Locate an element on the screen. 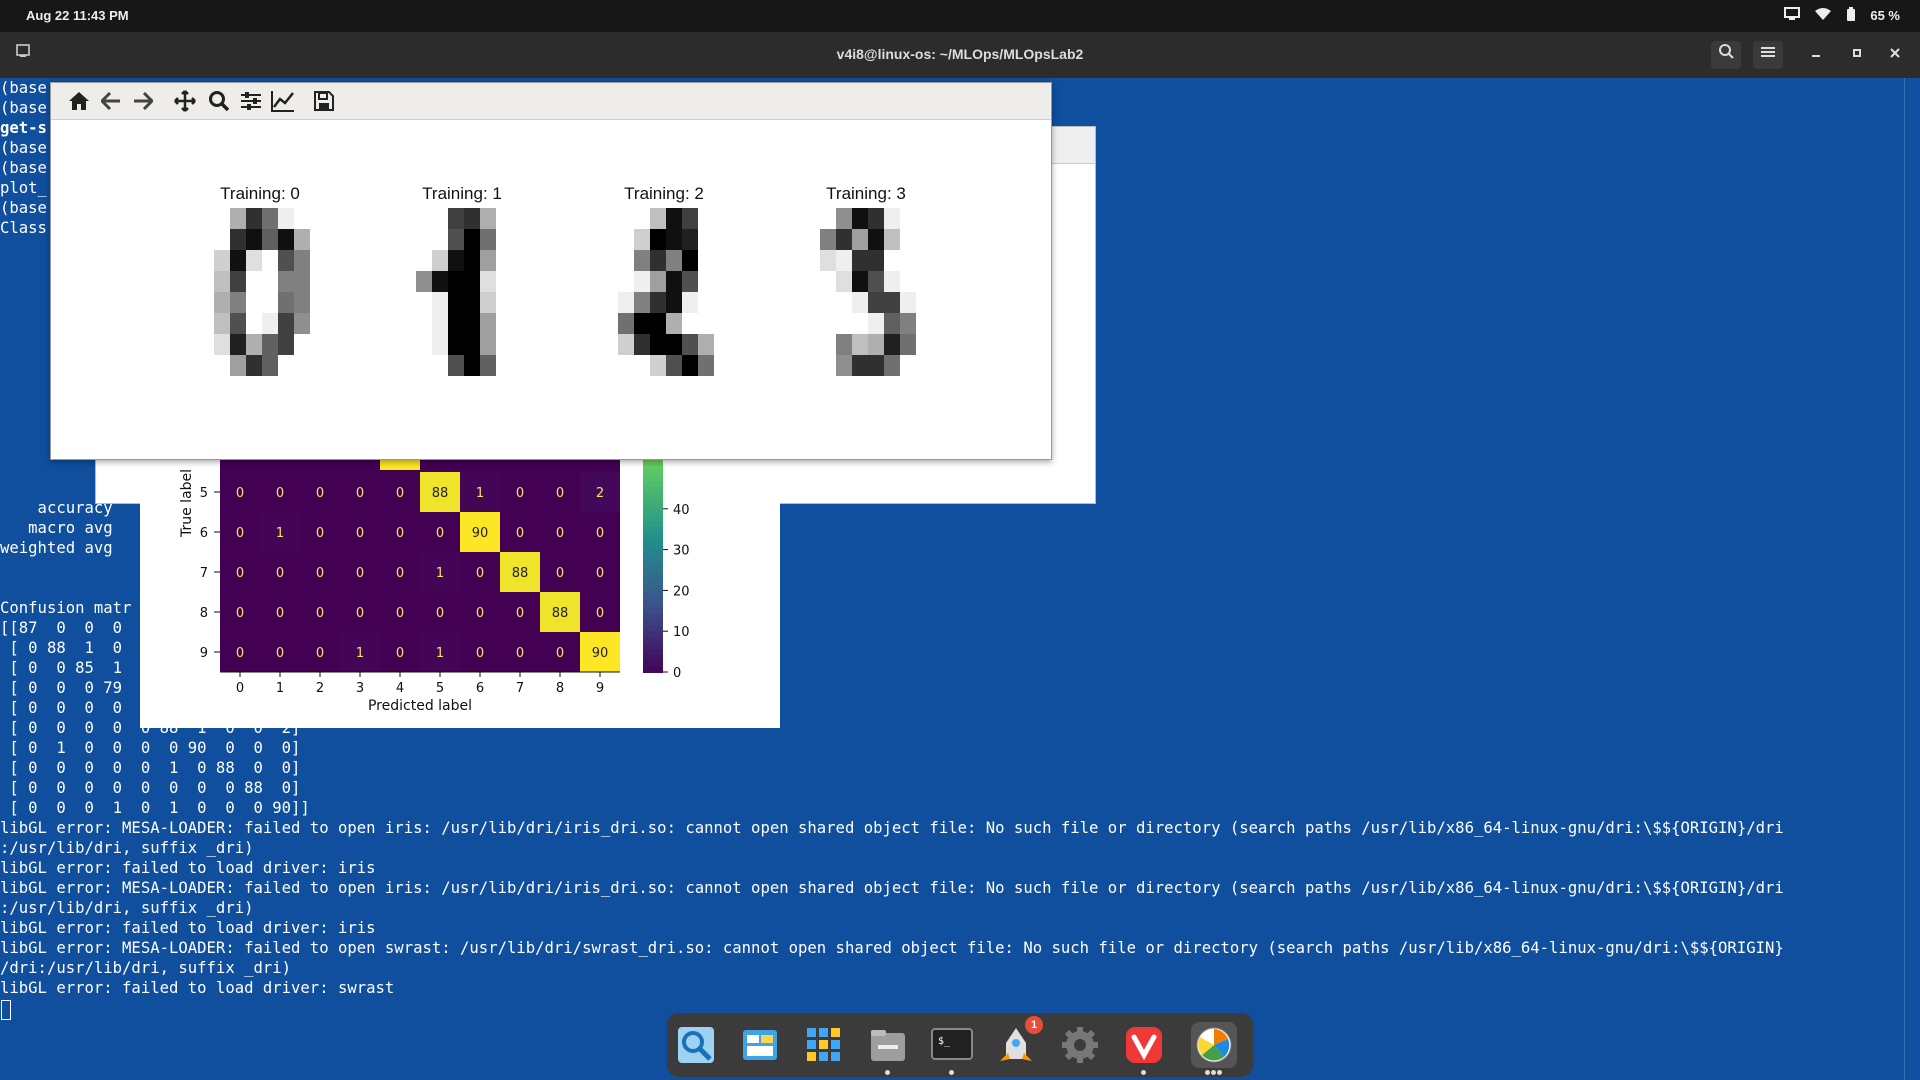 The image size is (1920, 1080). digit-title: Training: 1 is located at coordinates (462, 193).